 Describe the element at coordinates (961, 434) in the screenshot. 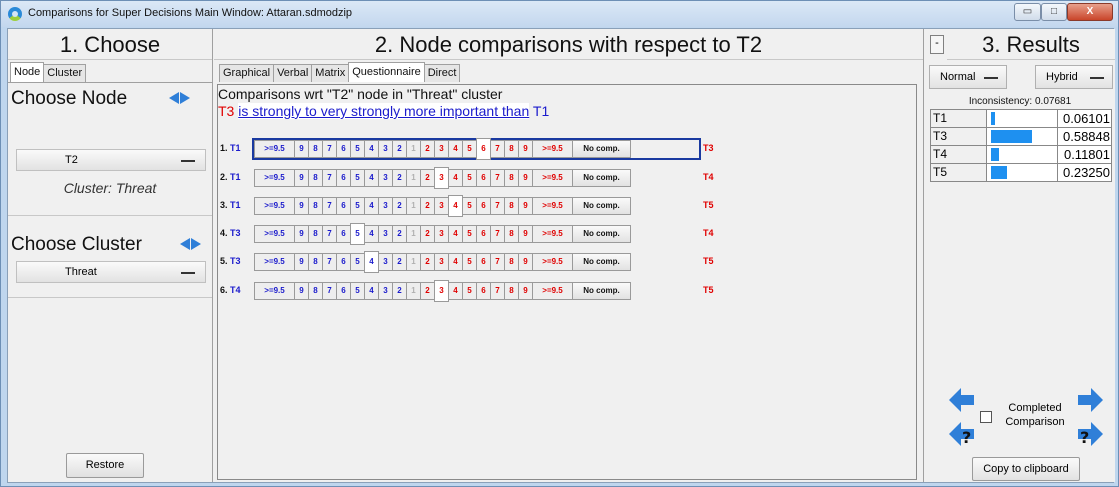

I see `previous-unanswered-icon: ?` at that location.